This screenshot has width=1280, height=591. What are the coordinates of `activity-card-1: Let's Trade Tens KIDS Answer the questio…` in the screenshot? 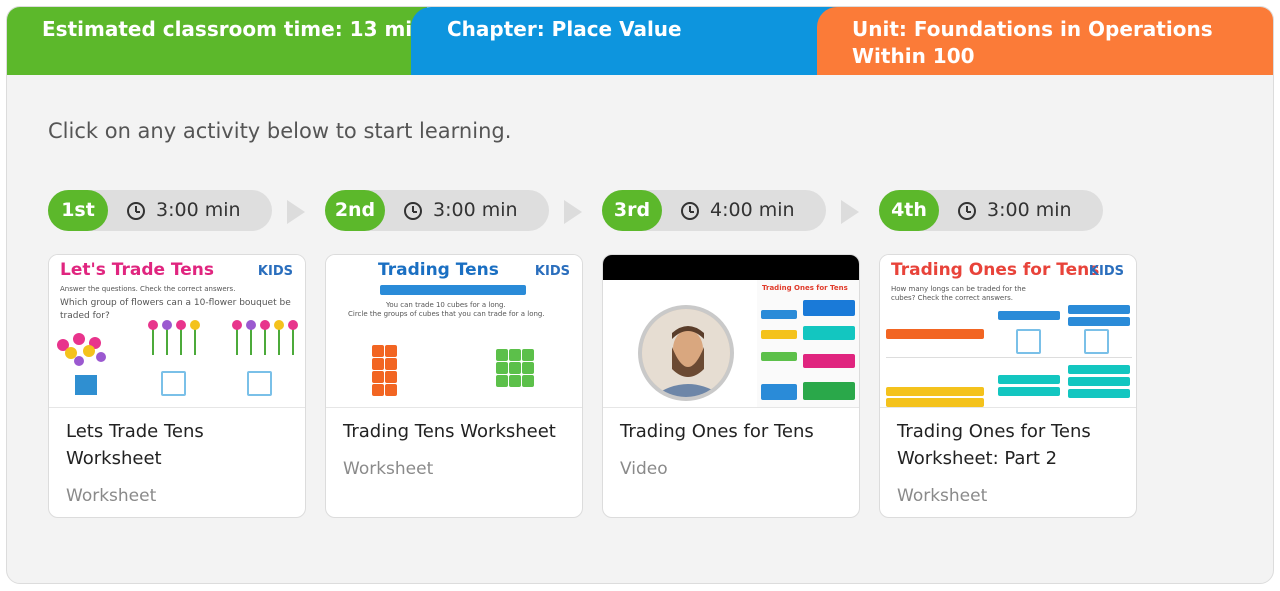 It's located at (177, 386).